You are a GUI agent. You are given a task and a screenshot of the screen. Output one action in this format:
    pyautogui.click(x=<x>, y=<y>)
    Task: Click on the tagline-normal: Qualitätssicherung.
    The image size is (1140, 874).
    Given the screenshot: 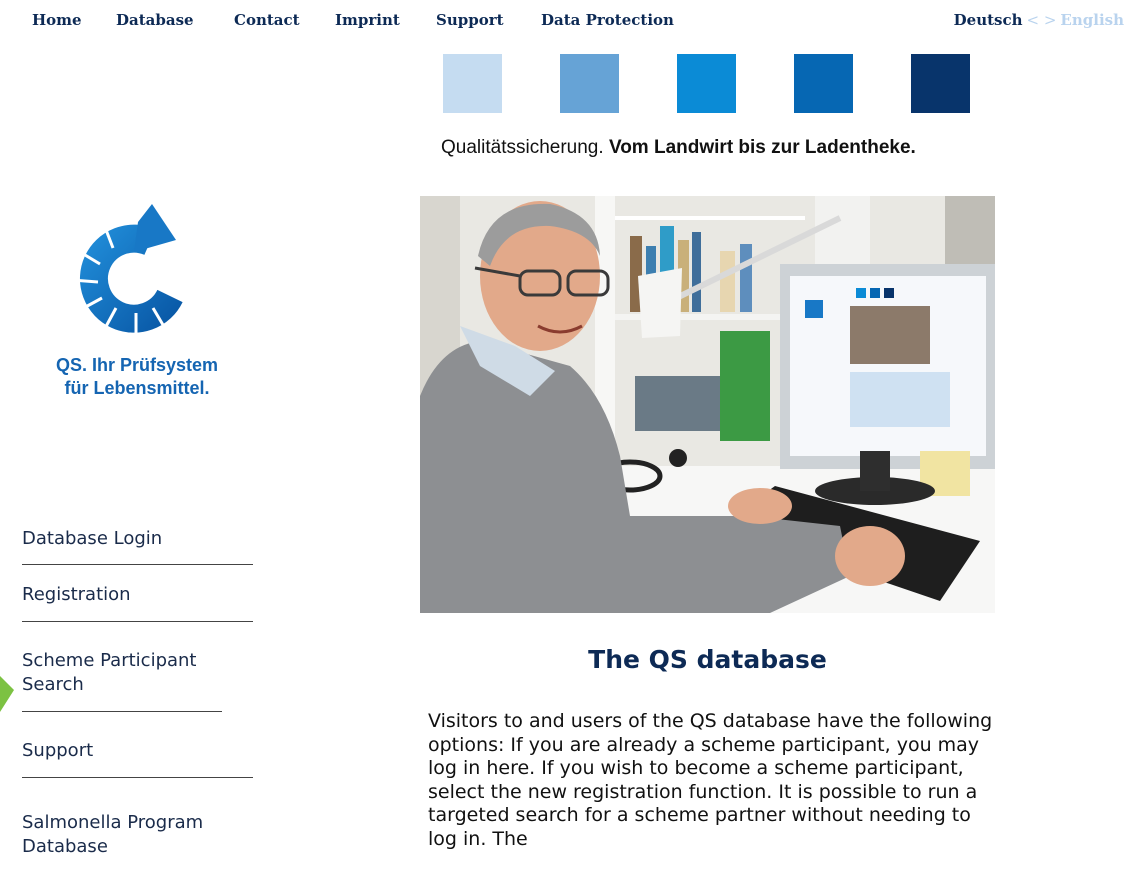 What is the action you would take?
    pyautogui.click(x=522, y=147)
    